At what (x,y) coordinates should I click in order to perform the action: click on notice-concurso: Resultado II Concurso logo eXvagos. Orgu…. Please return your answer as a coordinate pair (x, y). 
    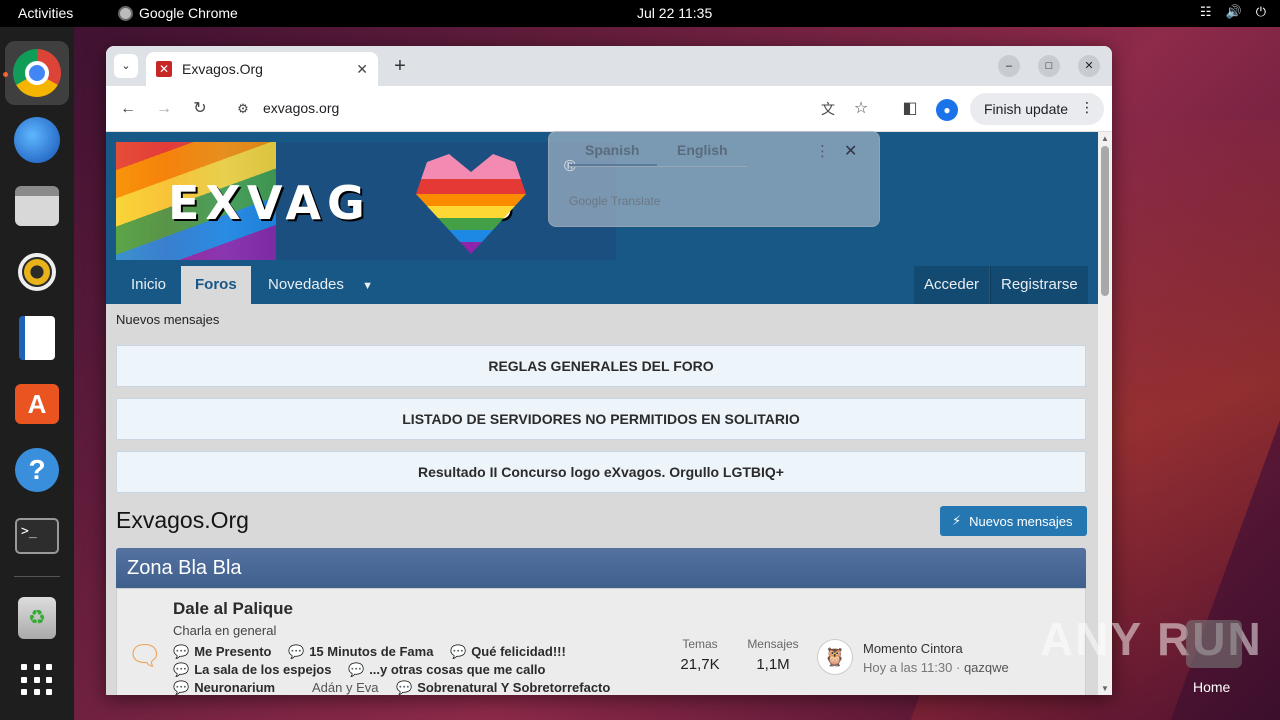
    Looking at the image, I should click on (601, 472).